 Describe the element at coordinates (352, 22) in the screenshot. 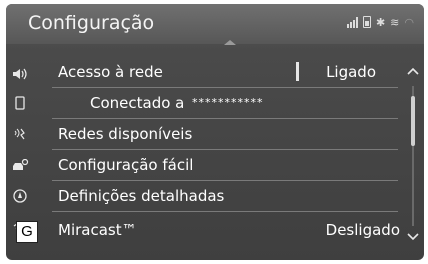

I see `signal-icon` at that location.